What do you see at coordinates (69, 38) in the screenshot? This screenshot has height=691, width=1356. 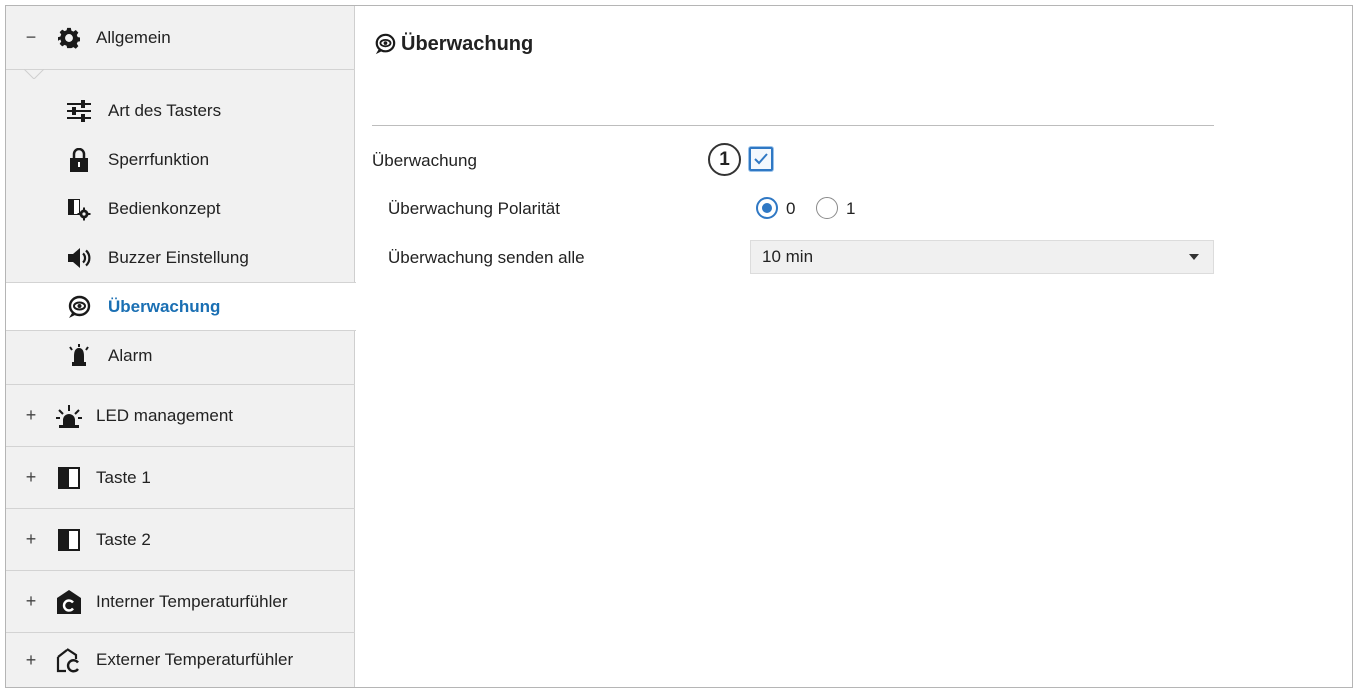 I see `gear-icon` at bounding box center [69, 38].